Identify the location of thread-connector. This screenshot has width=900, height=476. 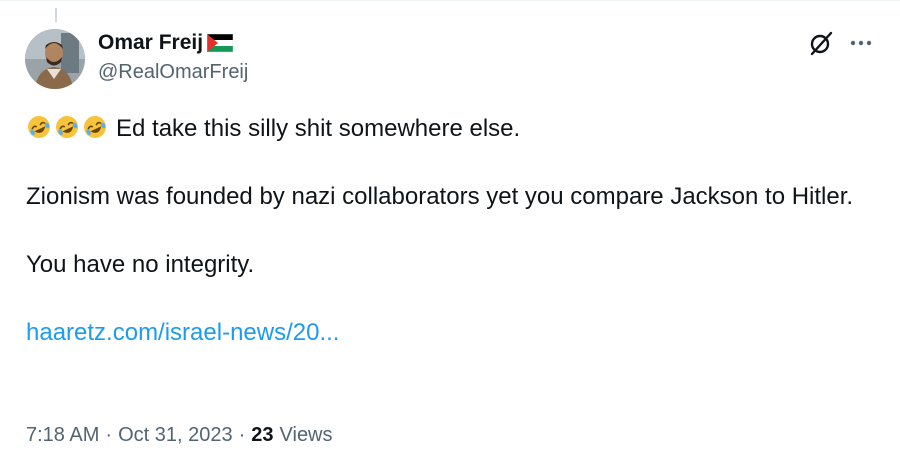
(56, 15).